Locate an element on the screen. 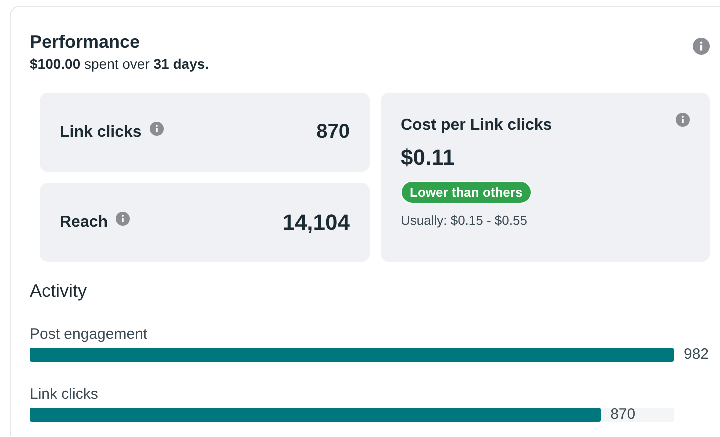 The image size is (720, 437). metric-value: 14,104 is located at coordinates (316, 223).